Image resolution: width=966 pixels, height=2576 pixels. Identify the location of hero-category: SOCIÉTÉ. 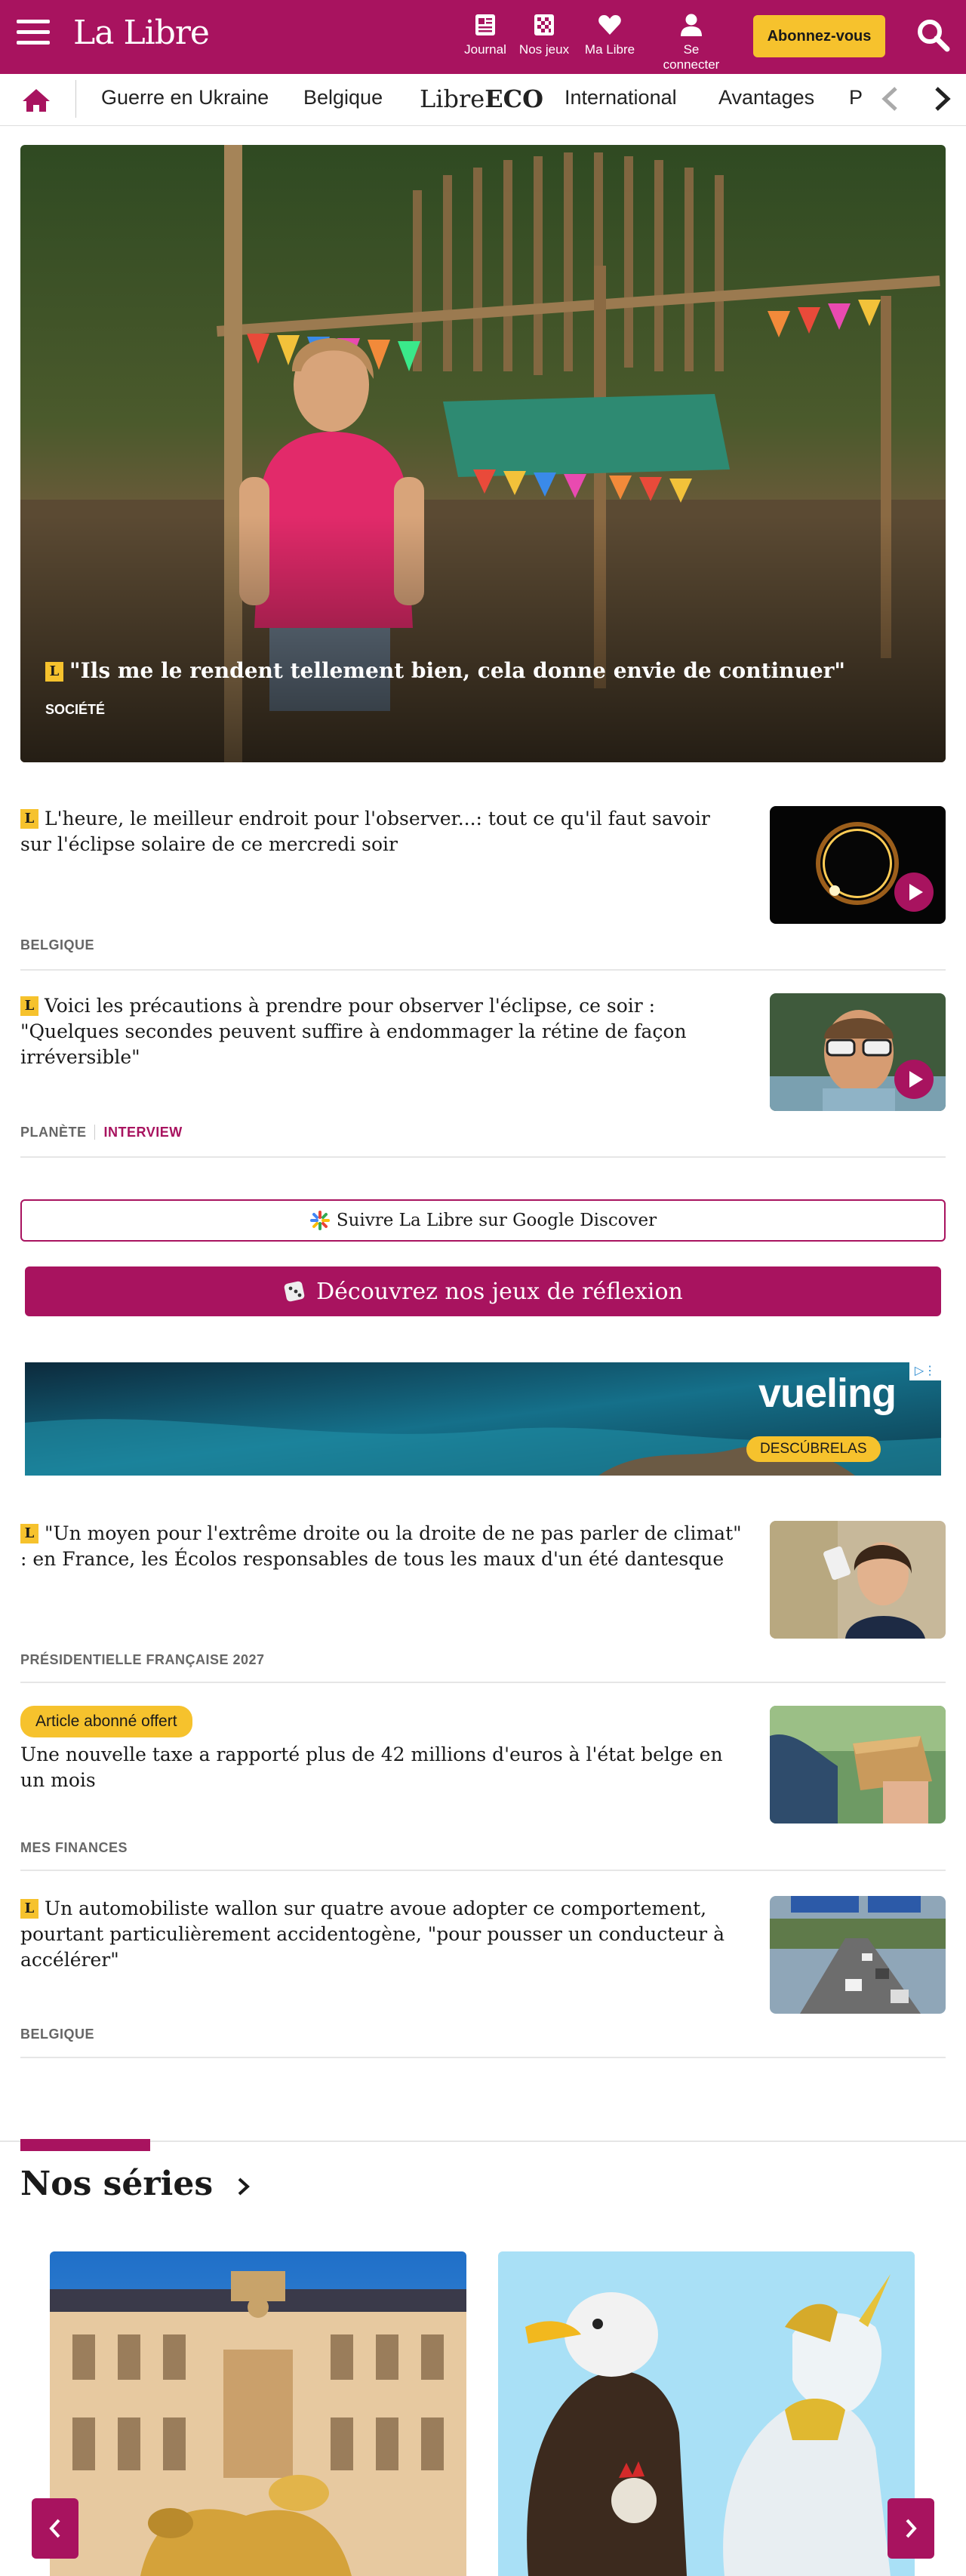
(75, 710).